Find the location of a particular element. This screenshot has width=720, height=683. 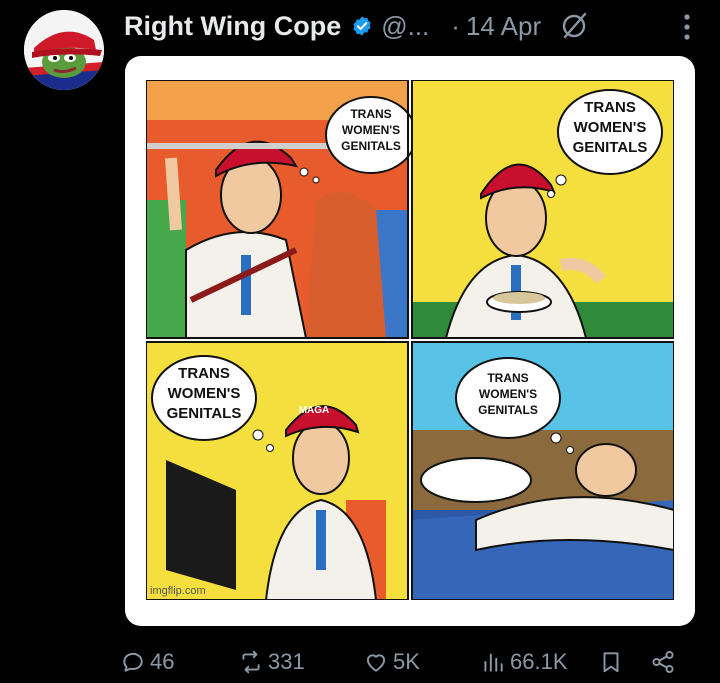

repost-button: 331 is located at coordinates (271, 662).